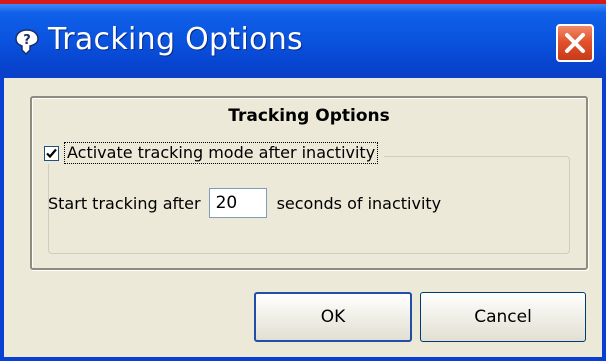  I want to click on ok-button: OK, so click(333, 317).